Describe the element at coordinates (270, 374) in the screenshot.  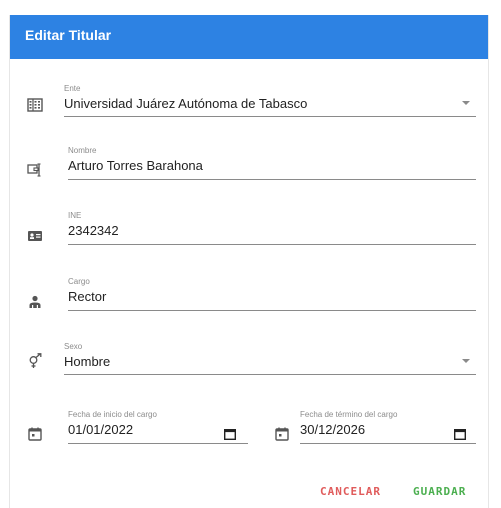
I see `sexo-underline` at that location.